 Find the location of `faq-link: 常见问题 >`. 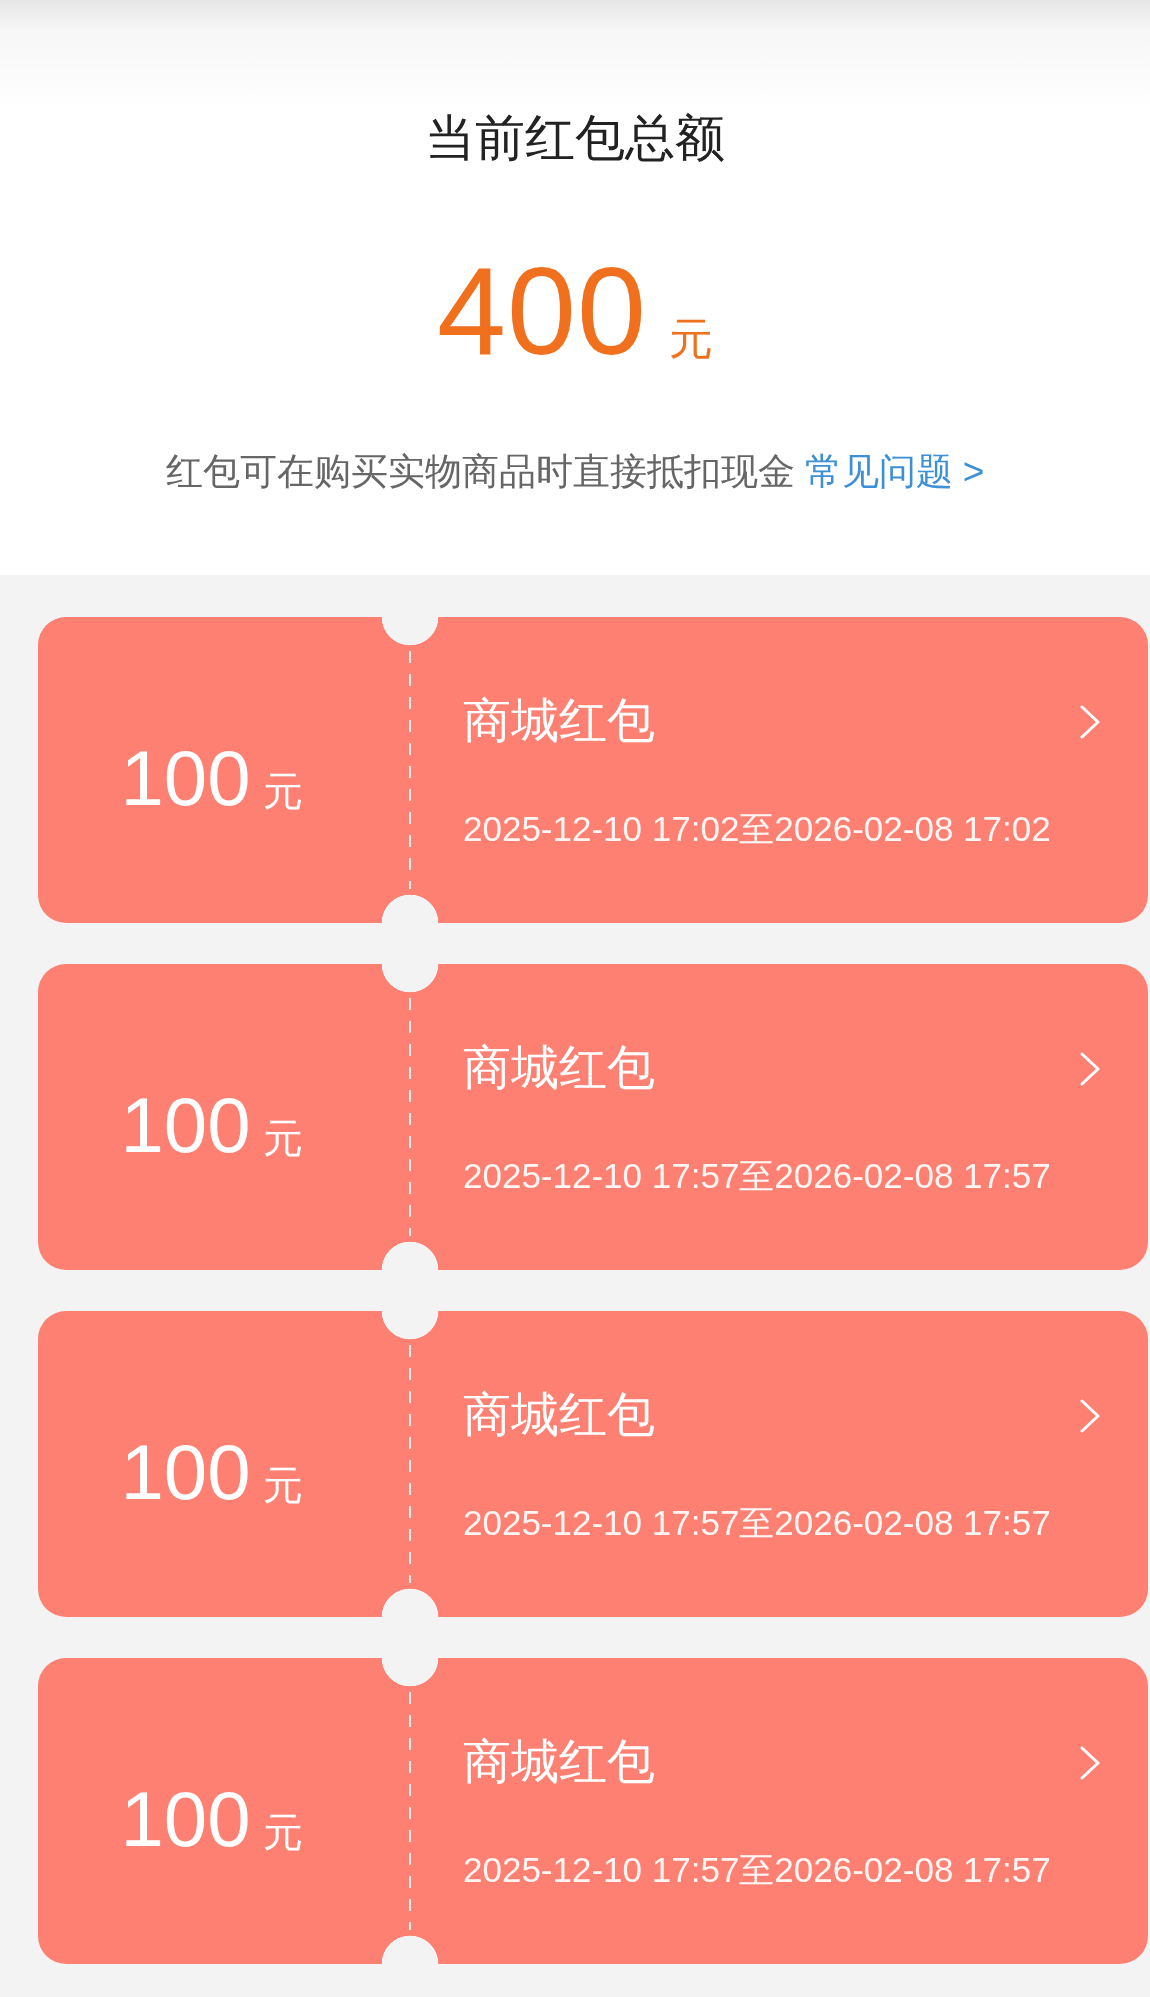

faq-link: 常见问题 > is located at coordinates (894, 472).